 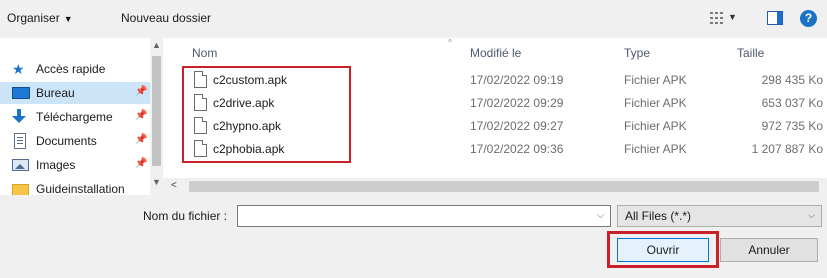 What do you see at coordinates (156, 45) in the screenshot?
I see `chevron-up-icon: ▲` at bounding box center [156, 45].